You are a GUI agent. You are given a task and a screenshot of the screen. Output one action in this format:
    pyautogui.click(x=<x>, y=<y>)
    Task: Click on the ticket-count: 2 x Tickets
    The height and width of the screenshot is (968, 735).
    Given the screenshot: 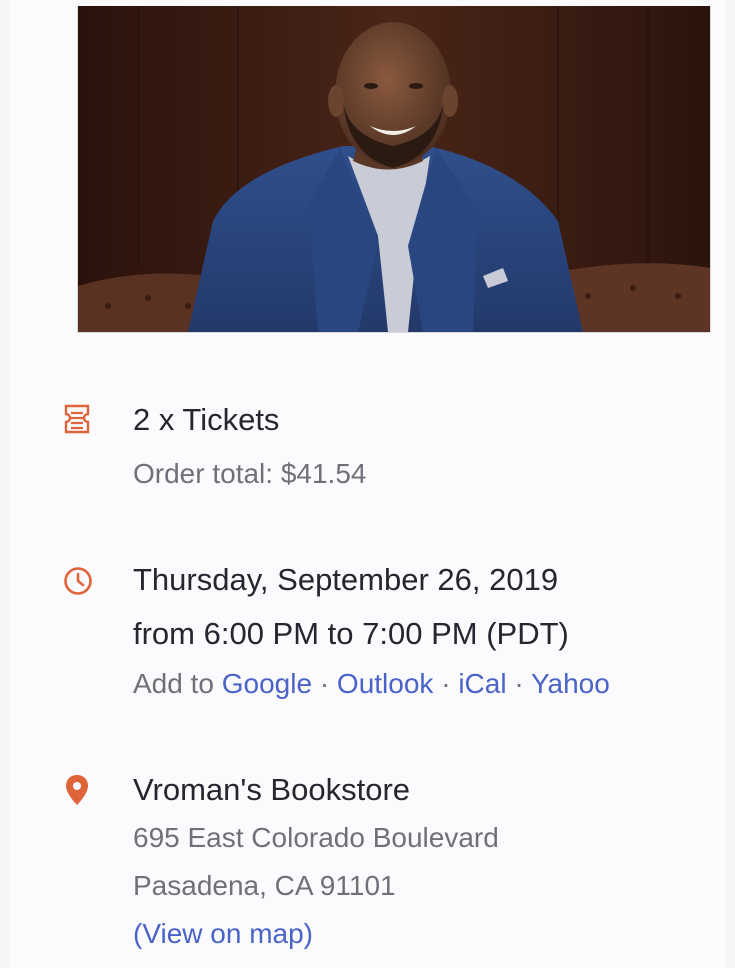 What is the action you would take?
    pyautogui.click(x=206, y=419)
    